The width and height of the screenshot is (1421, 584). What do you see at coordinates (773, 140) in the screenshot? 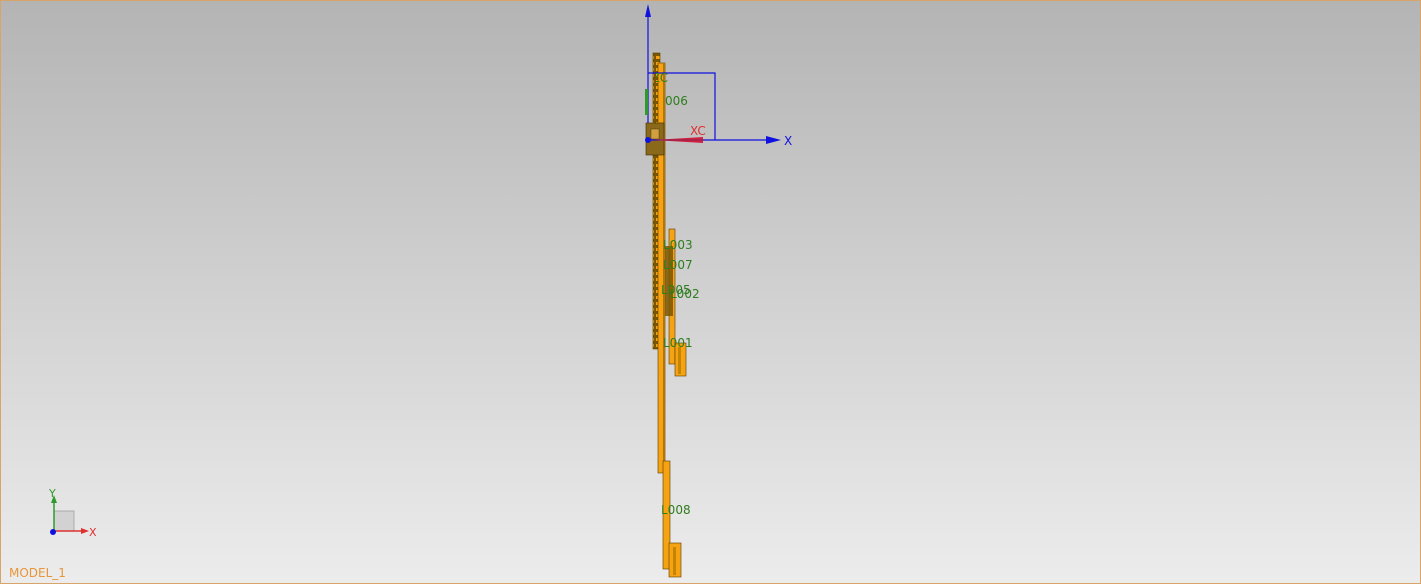
I see `wcs-x-arrowhead` at bounding box center [773, 140].